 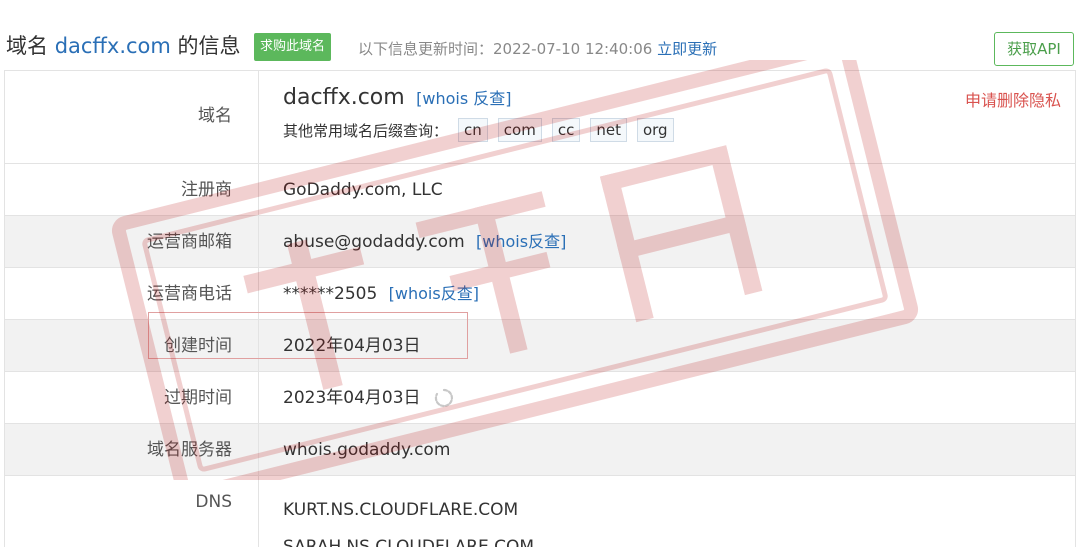 I want to click on phone-whois-link: [whois反查], so click(x=434, y=293).